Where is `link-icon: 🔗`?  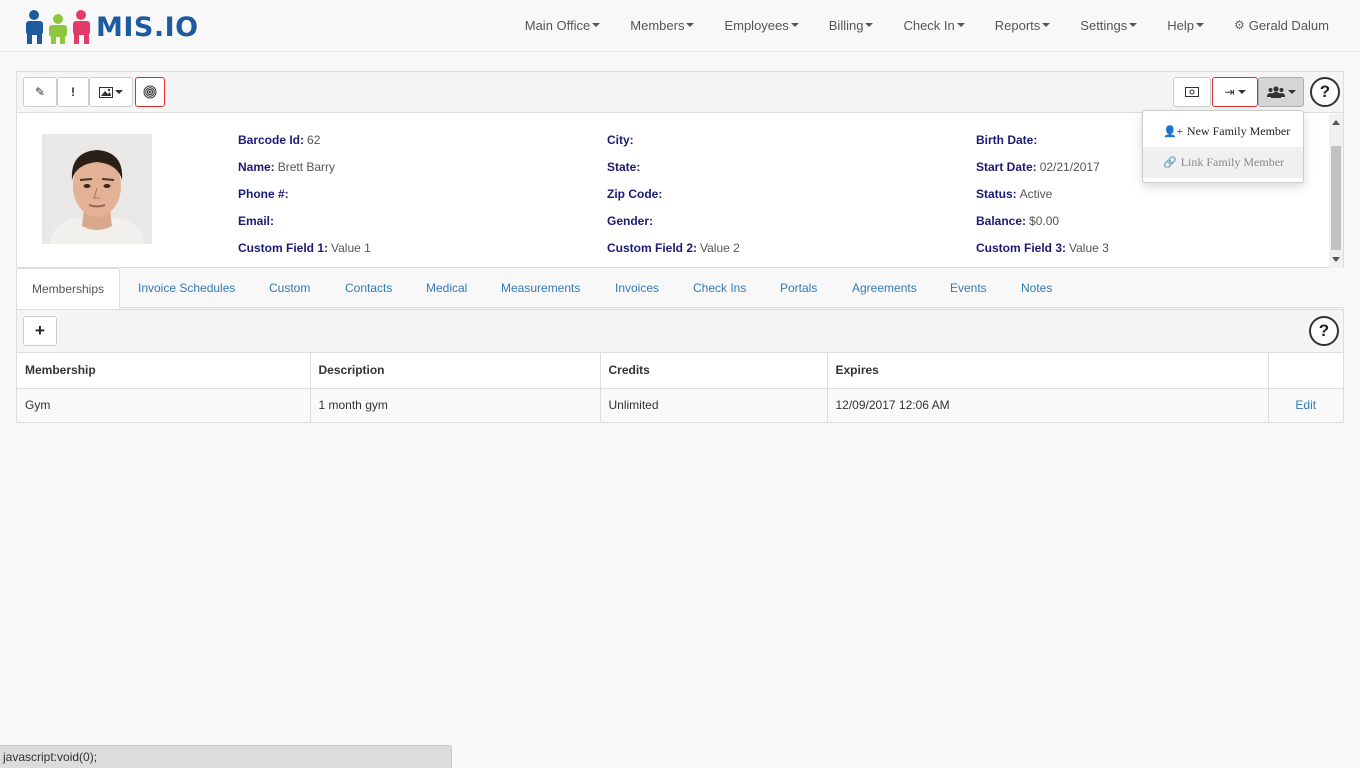 link-icon: 🔗 is located at coordinates (1170, 163).